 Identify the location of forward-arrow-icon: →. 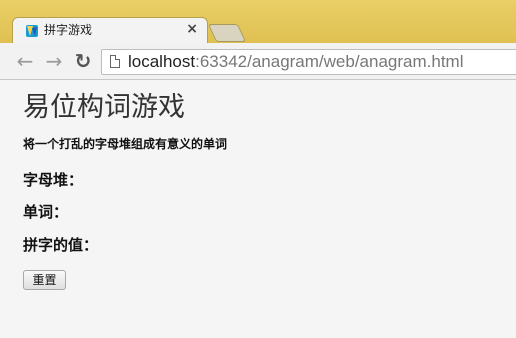
(54, 61).